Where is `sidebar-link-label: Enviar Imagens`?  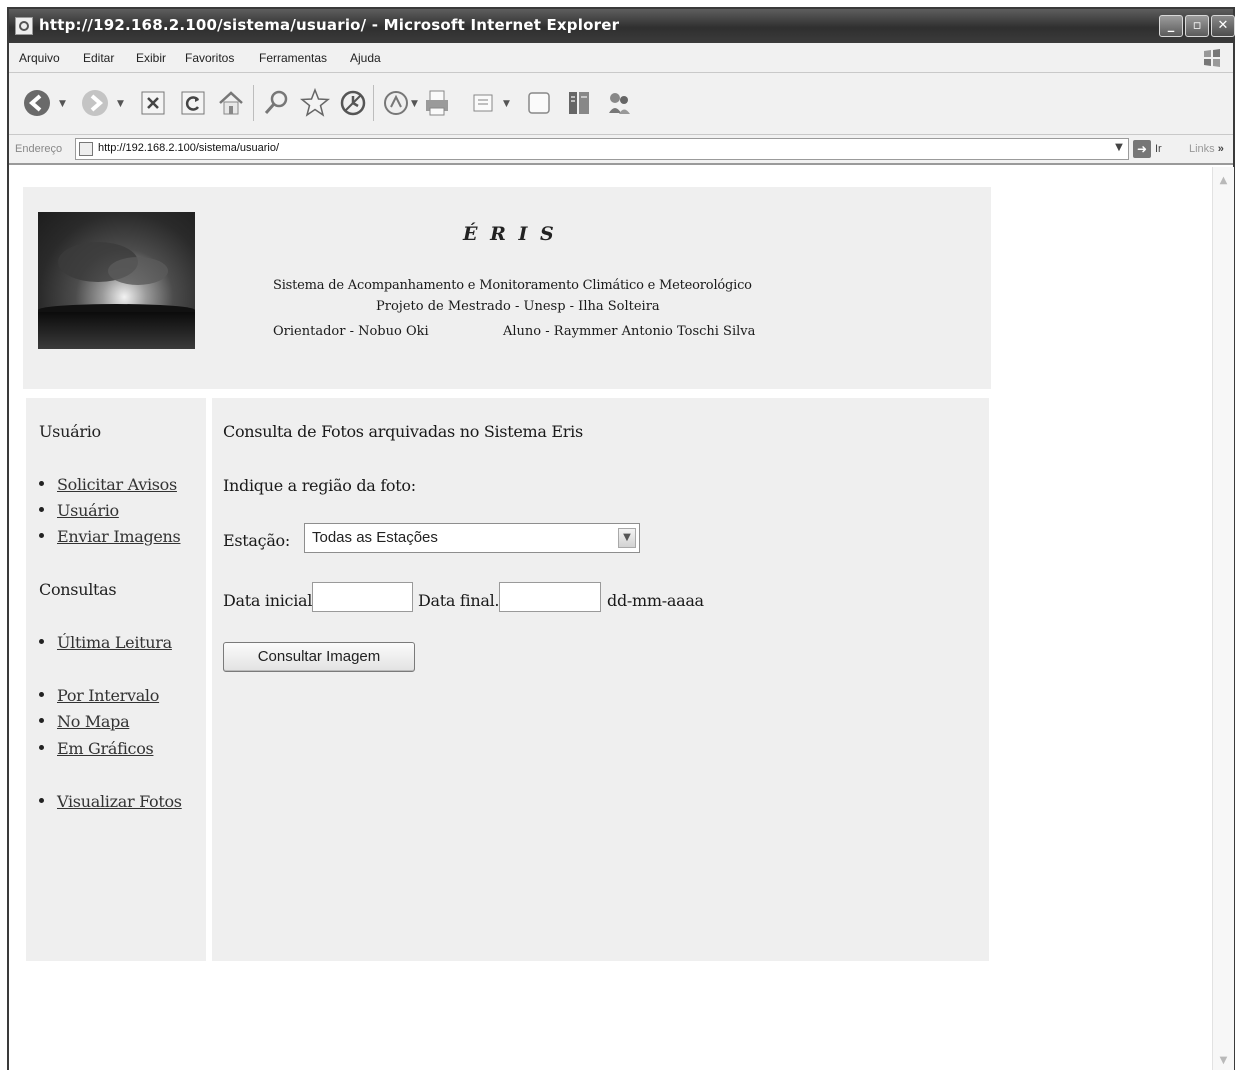 sidebar-link-label: Enviar Imagens is located at coordinates (119, 536).